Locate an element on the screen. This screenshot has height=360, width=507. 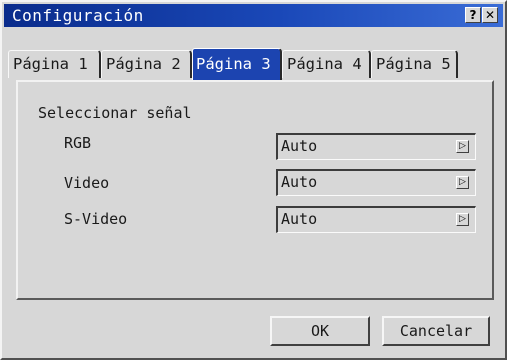
window-title: Configuración is located at coordinates (78, 15).